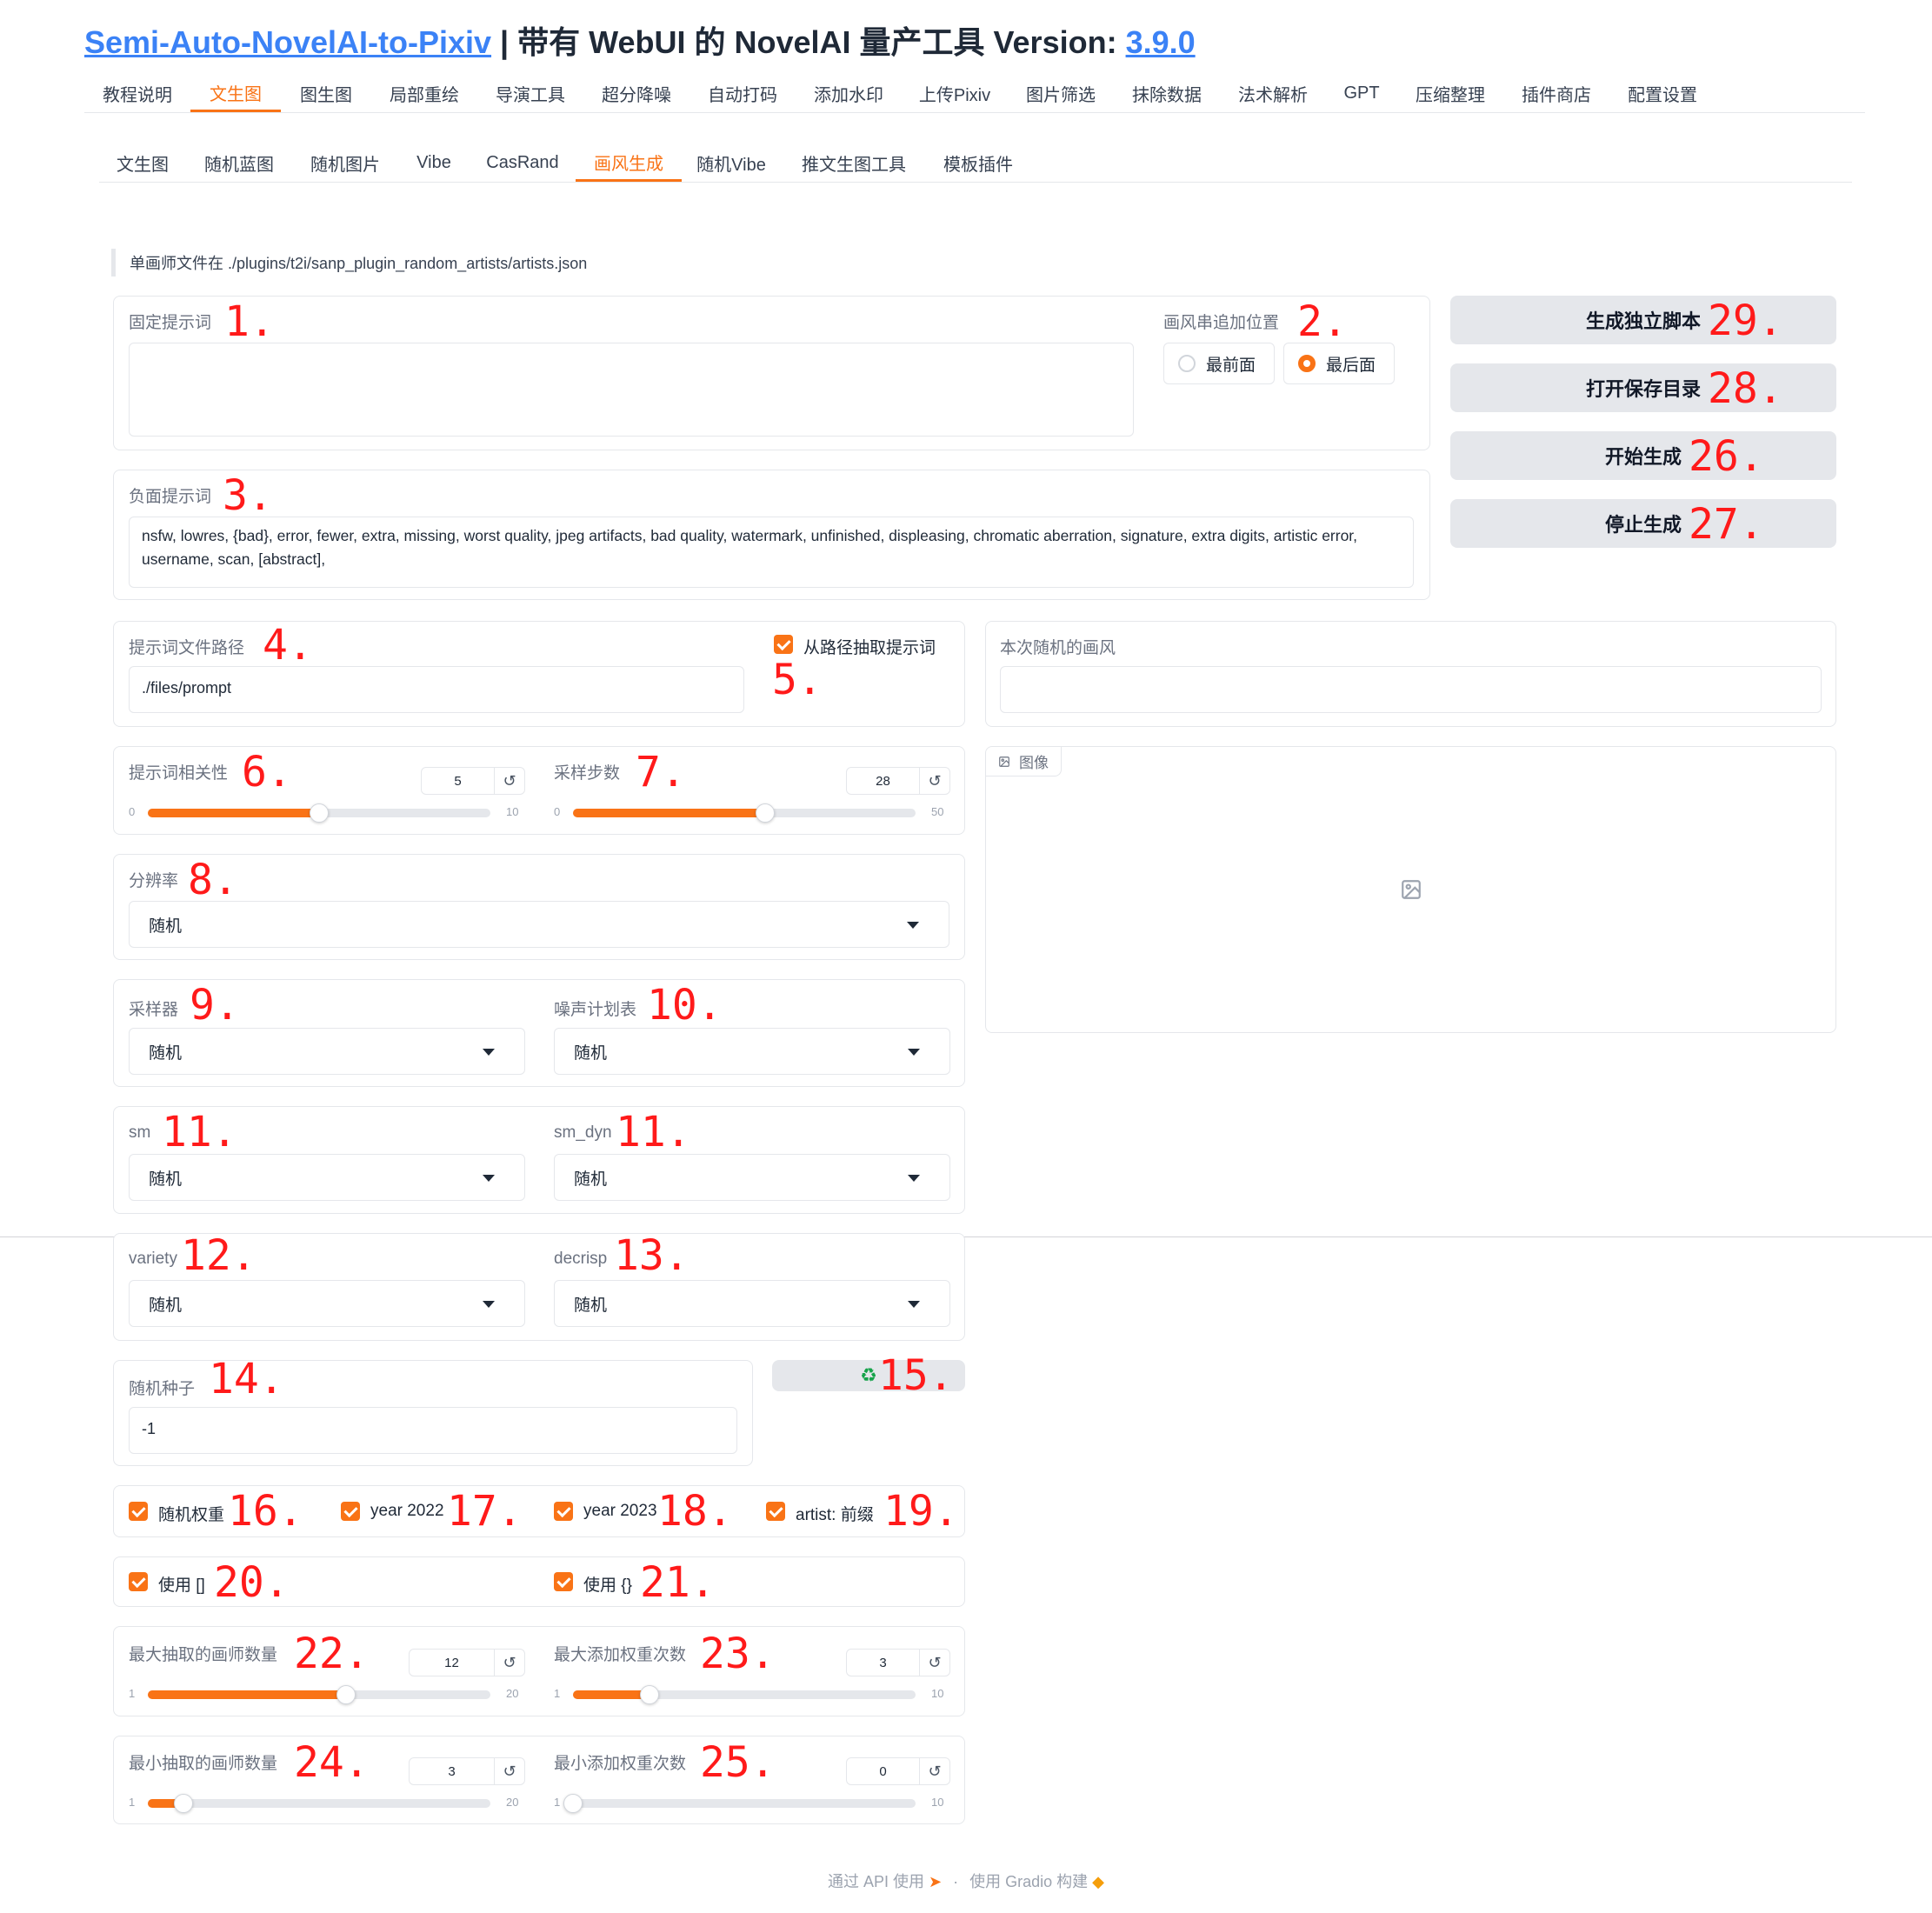 The image size is (1932, 1913). I want to click on main-tab-10: 抹除数据, so click(1167, 93).